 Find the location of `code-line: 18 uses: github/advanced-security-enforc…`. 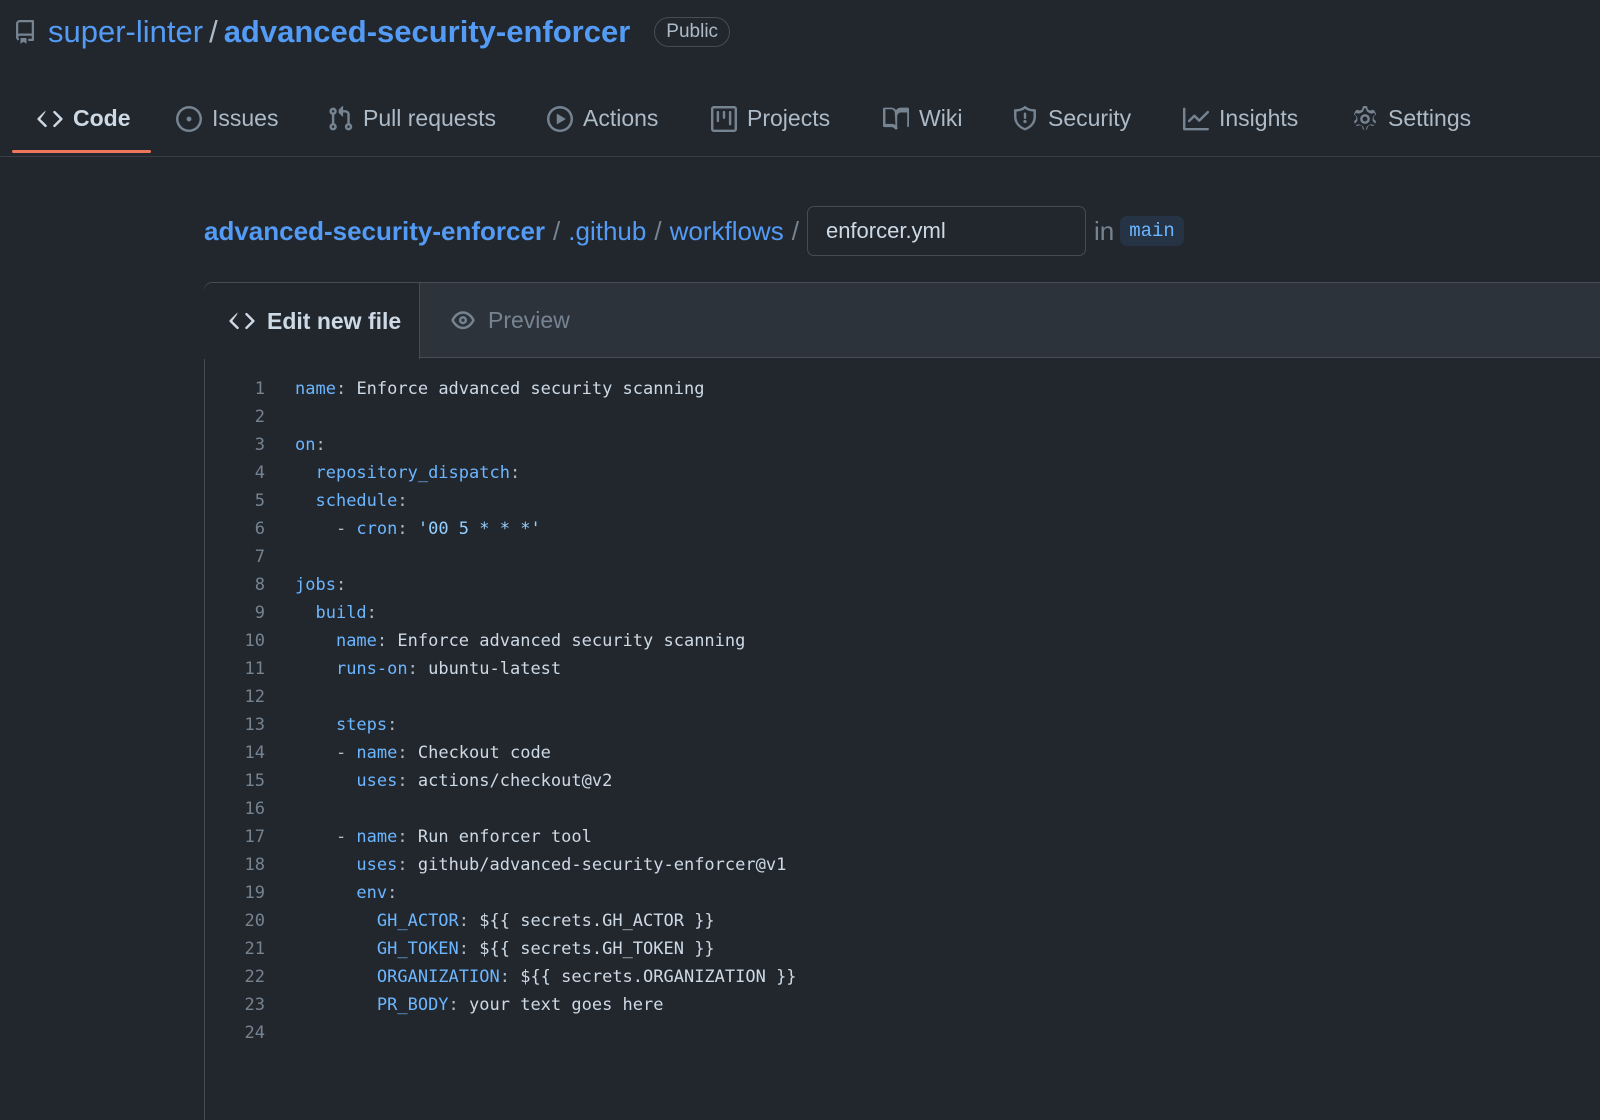

code-line: 18 uses: github/advanced-security-enforc… is located at coordinates (902, 865).